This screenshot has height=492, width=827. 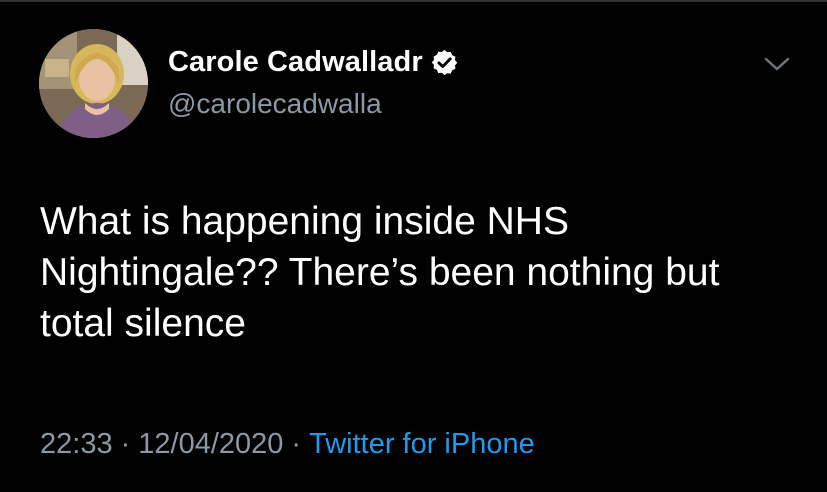 What do you see at coordinates (287, 444) in the screenshot?
I see `tweet-metadata: 22:33 · 12/04/2020 · Twitter for iPhone` at bounding box center [287, 444].